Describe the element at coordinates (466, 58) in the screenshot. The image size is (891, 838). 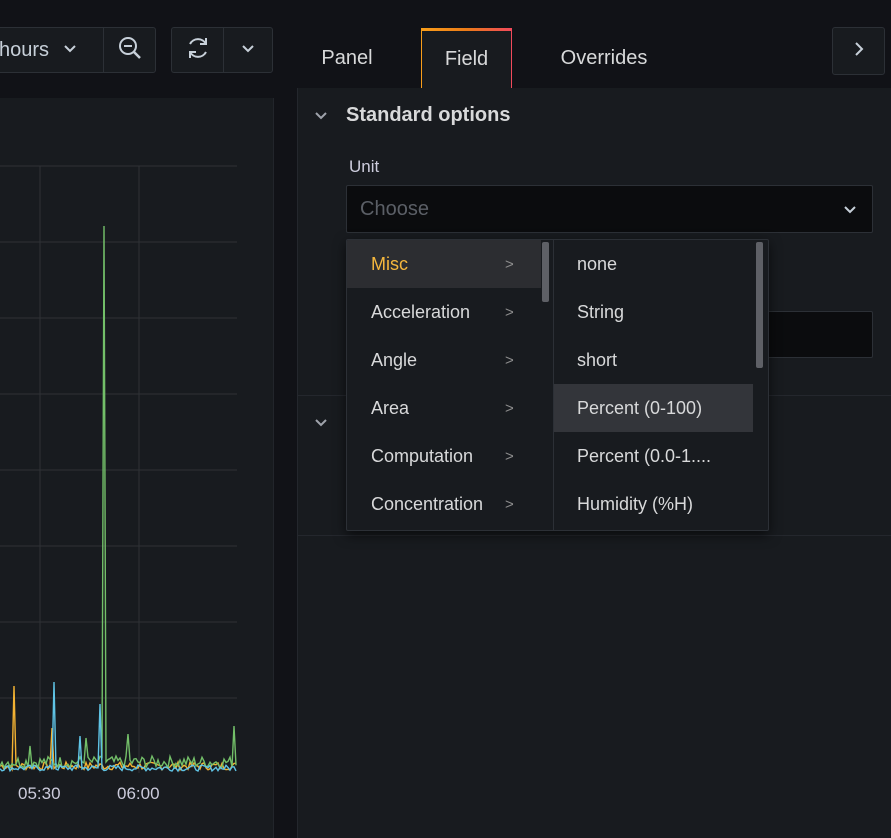
I see `tab-field: Field` at that location.